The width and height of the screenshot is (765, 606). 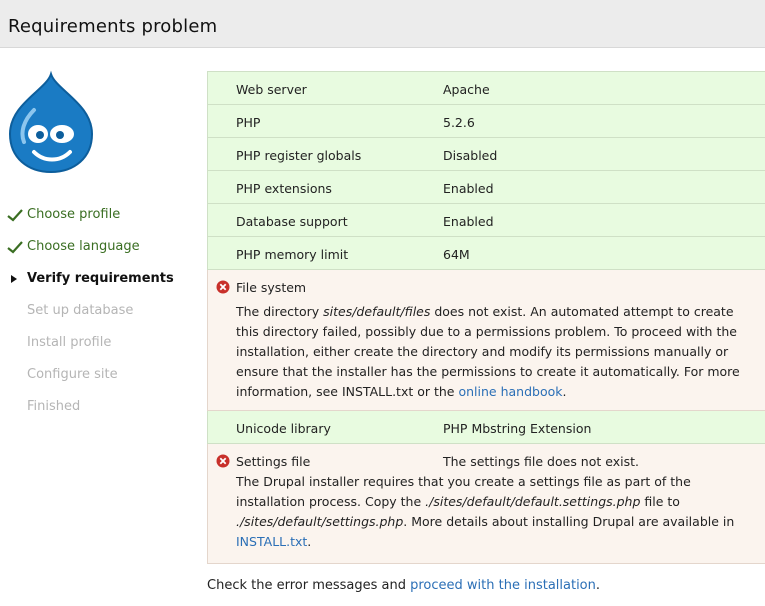 What do you see at coordinates (113, 26) in the screenshot?
I see `page-title: Requirements problem` at bounding box center [113, 26].